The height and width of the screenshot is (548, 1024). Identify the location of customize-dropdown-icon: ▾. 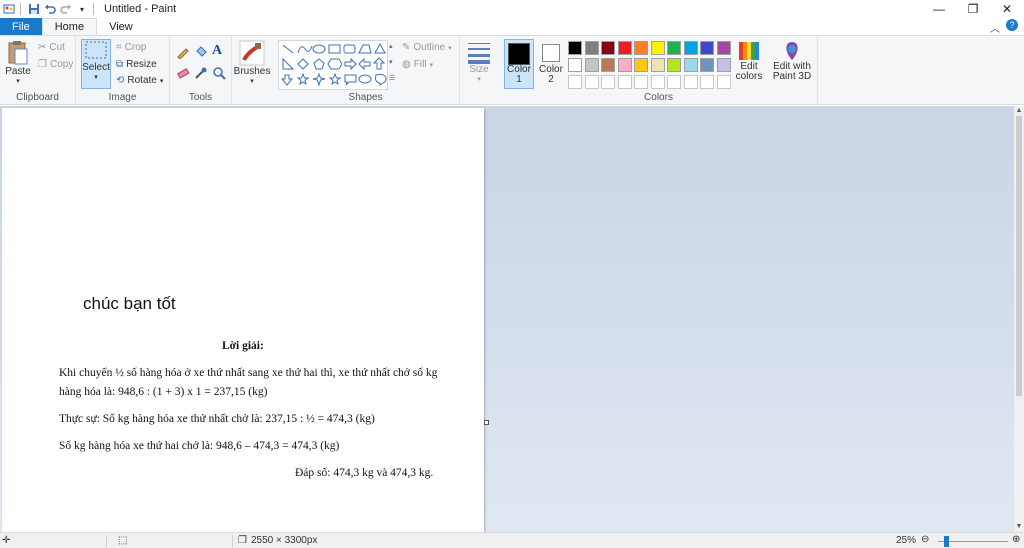
(82, 9).